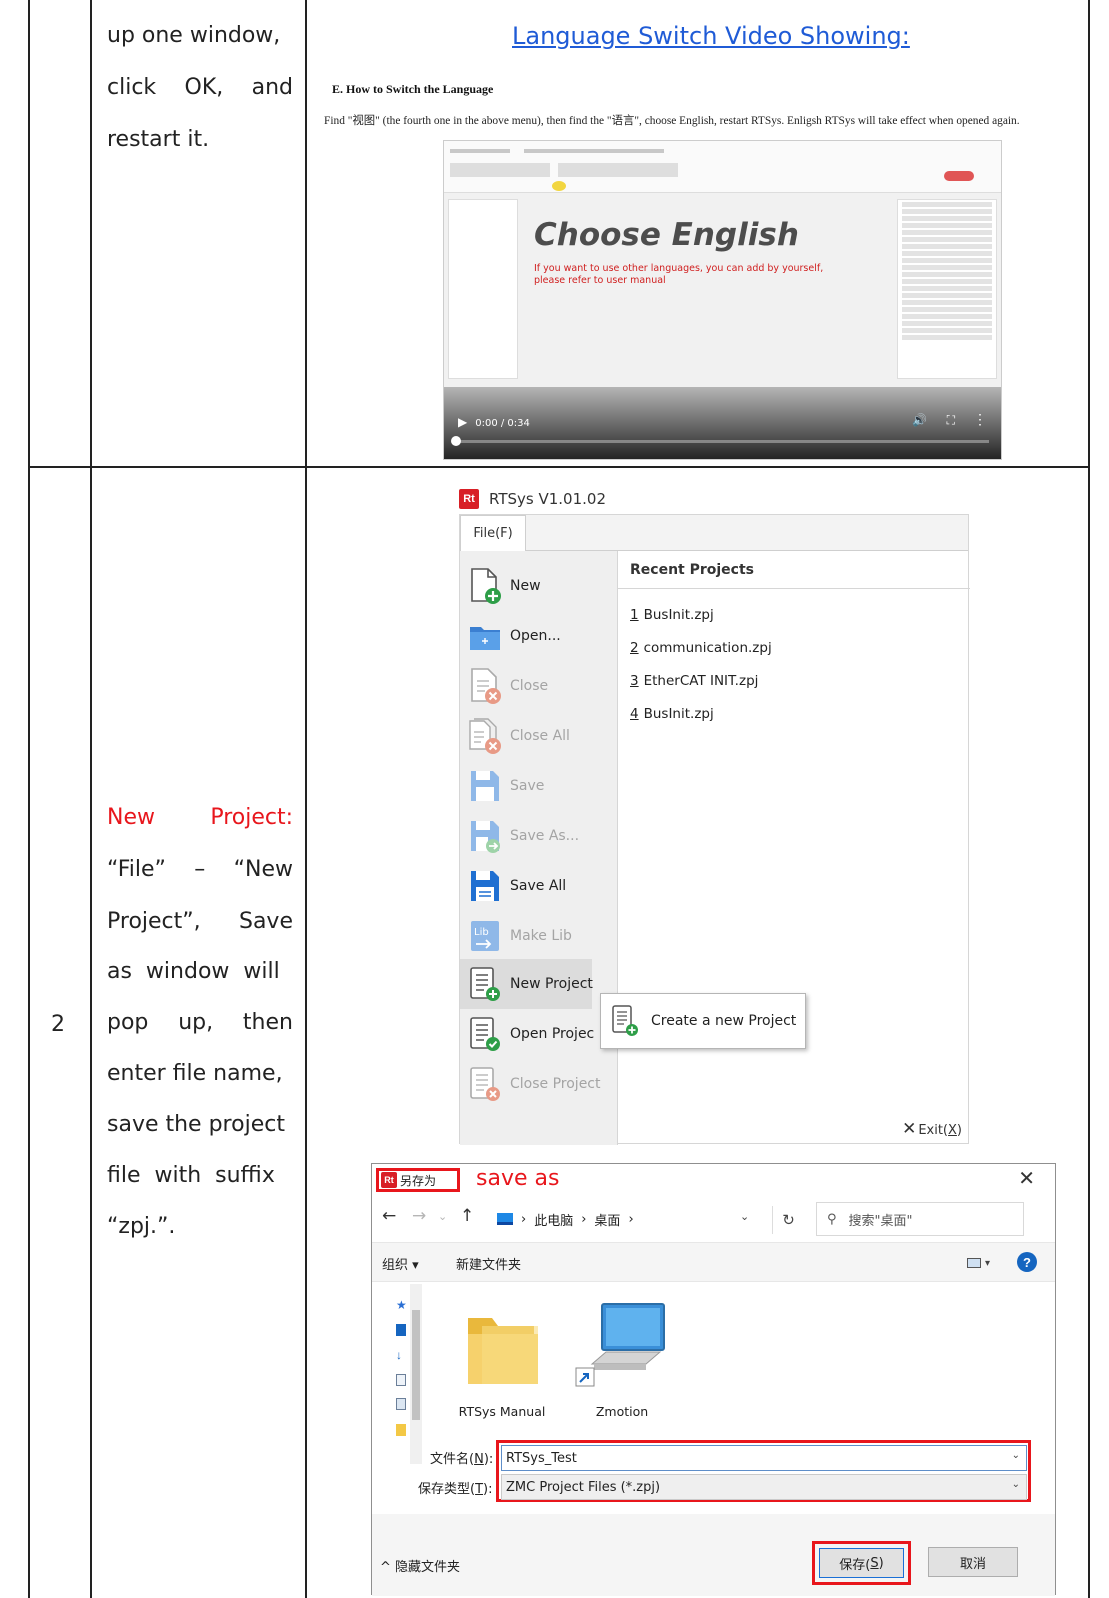 Image resolution: width=1109 pixels, height=1598 pixels. I want to click on exit-button: ✕ Exit(X), so click(932, 1129).